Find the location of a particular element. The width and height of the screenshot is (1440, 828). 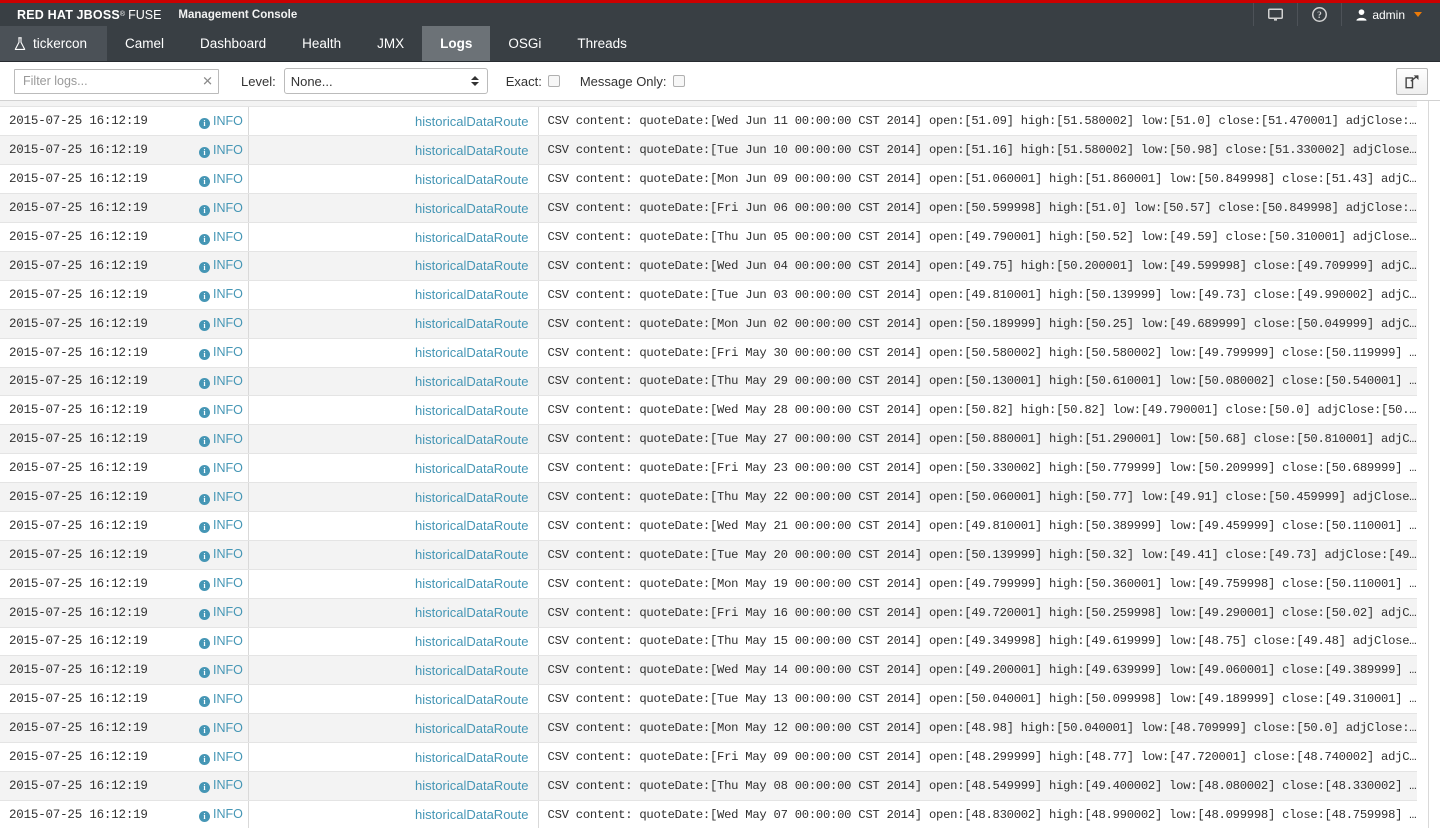

clear-x-icon: ✕ is located at coordinates (207, 81).